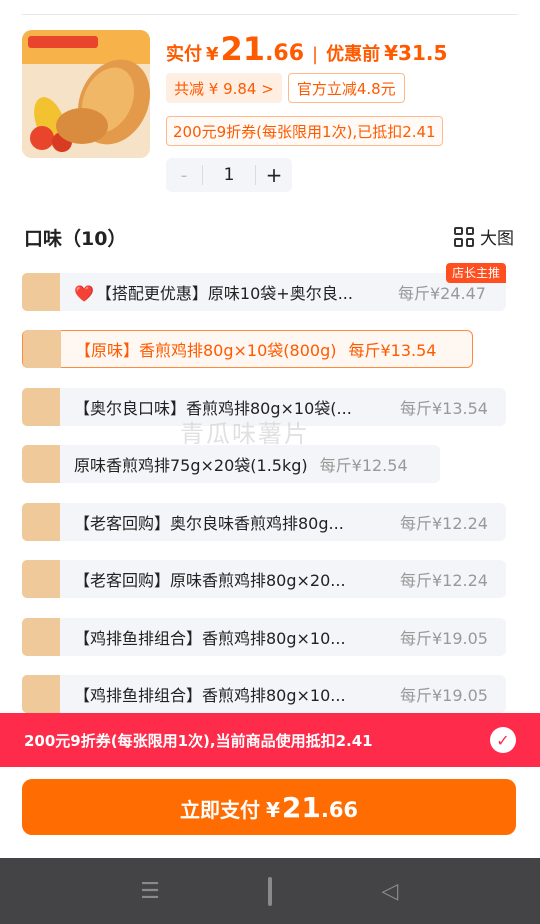  I want to click on coupon-bar: 200元9折券(每张限用1次),当前商品使用抵扣2.41 ✓, so click(270, 740).